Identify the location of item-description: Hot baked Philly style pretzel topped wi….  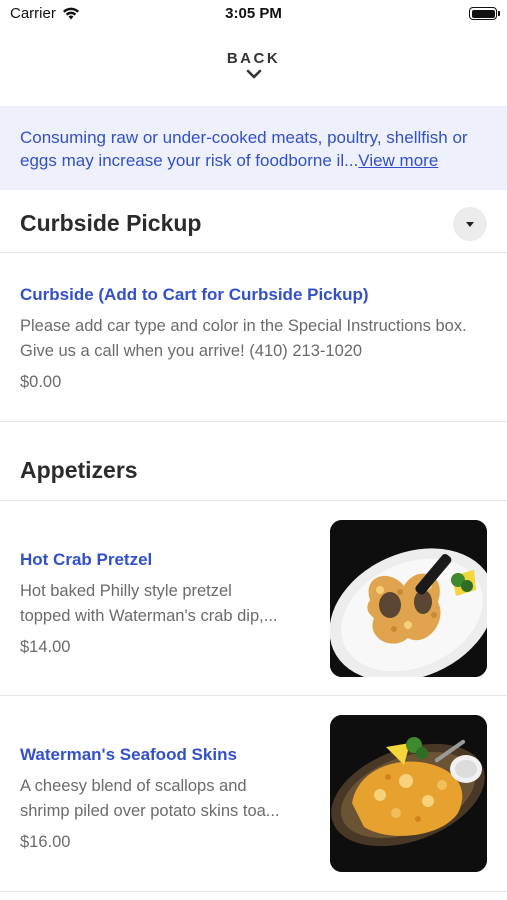
(165, 604).